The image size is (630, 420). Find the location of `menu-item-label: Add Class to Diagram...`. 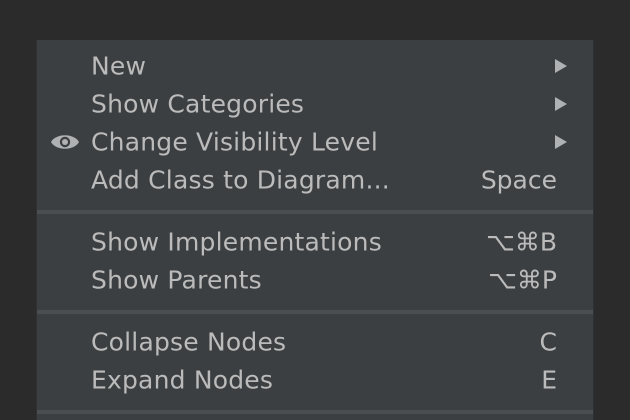

menu-item-label: Add Class to Diagram... is located at coordinates (240, 180).